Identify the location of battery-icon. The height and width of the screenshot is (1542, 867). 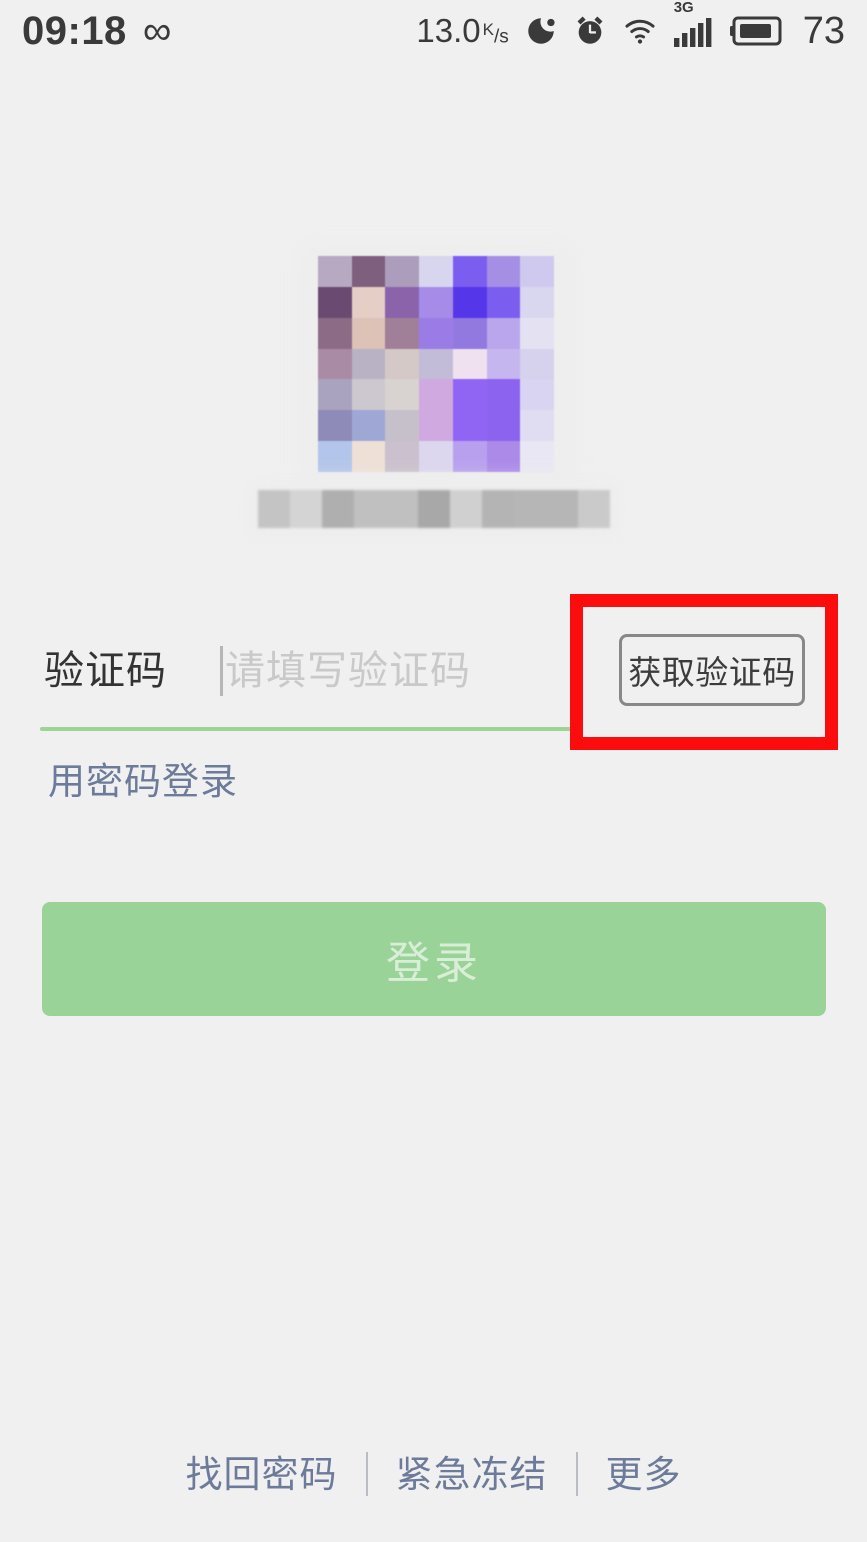
(756, 31).